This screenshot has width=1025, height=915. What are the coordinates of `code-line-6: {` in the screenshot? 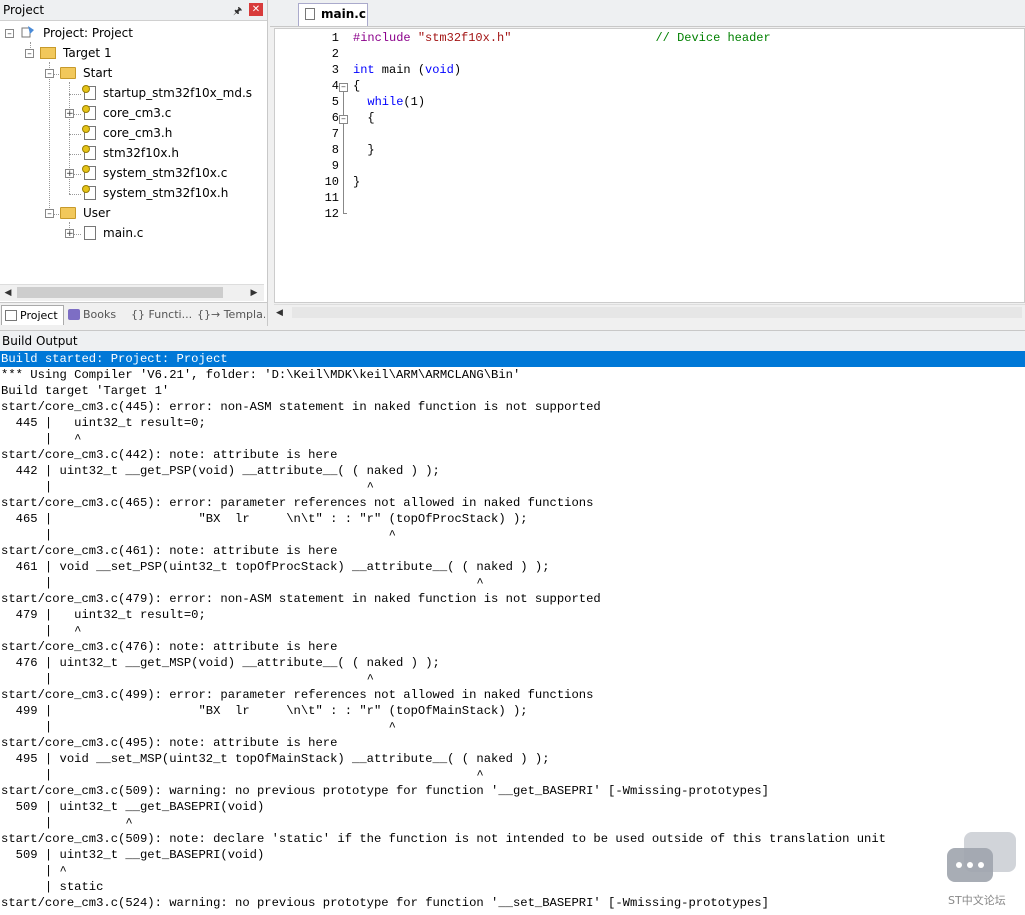 It's located at (371, 118).